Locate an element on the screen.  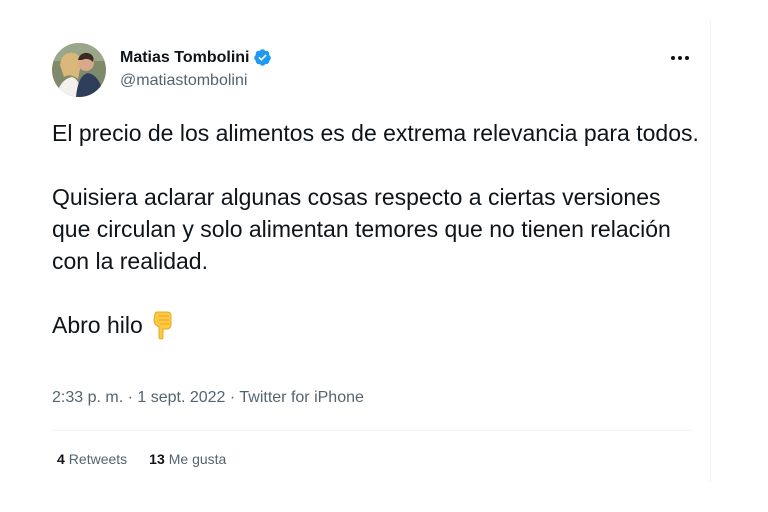
verified-badge-icon is located at coordinates (263, 57).